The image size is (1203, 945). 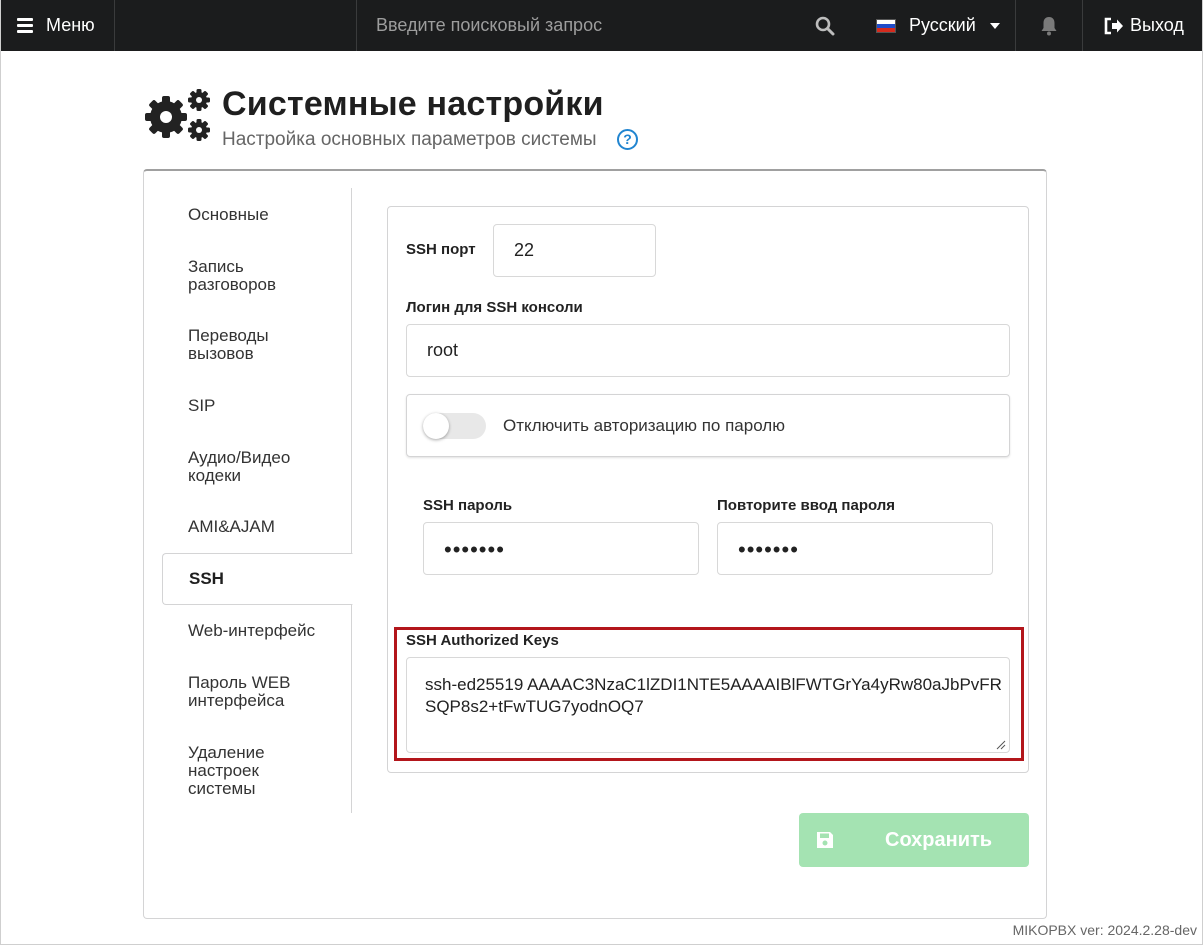 I want to click on ssh-password-repeat-label: Повторите ввод пароля, so click(x=806, y=505).